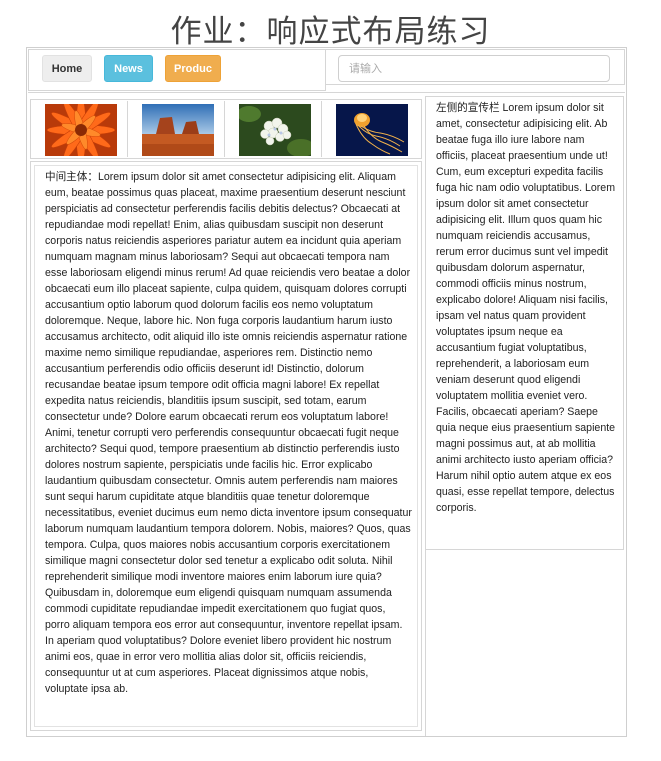  I want to click on orange-flower-image, so click(81, 130).